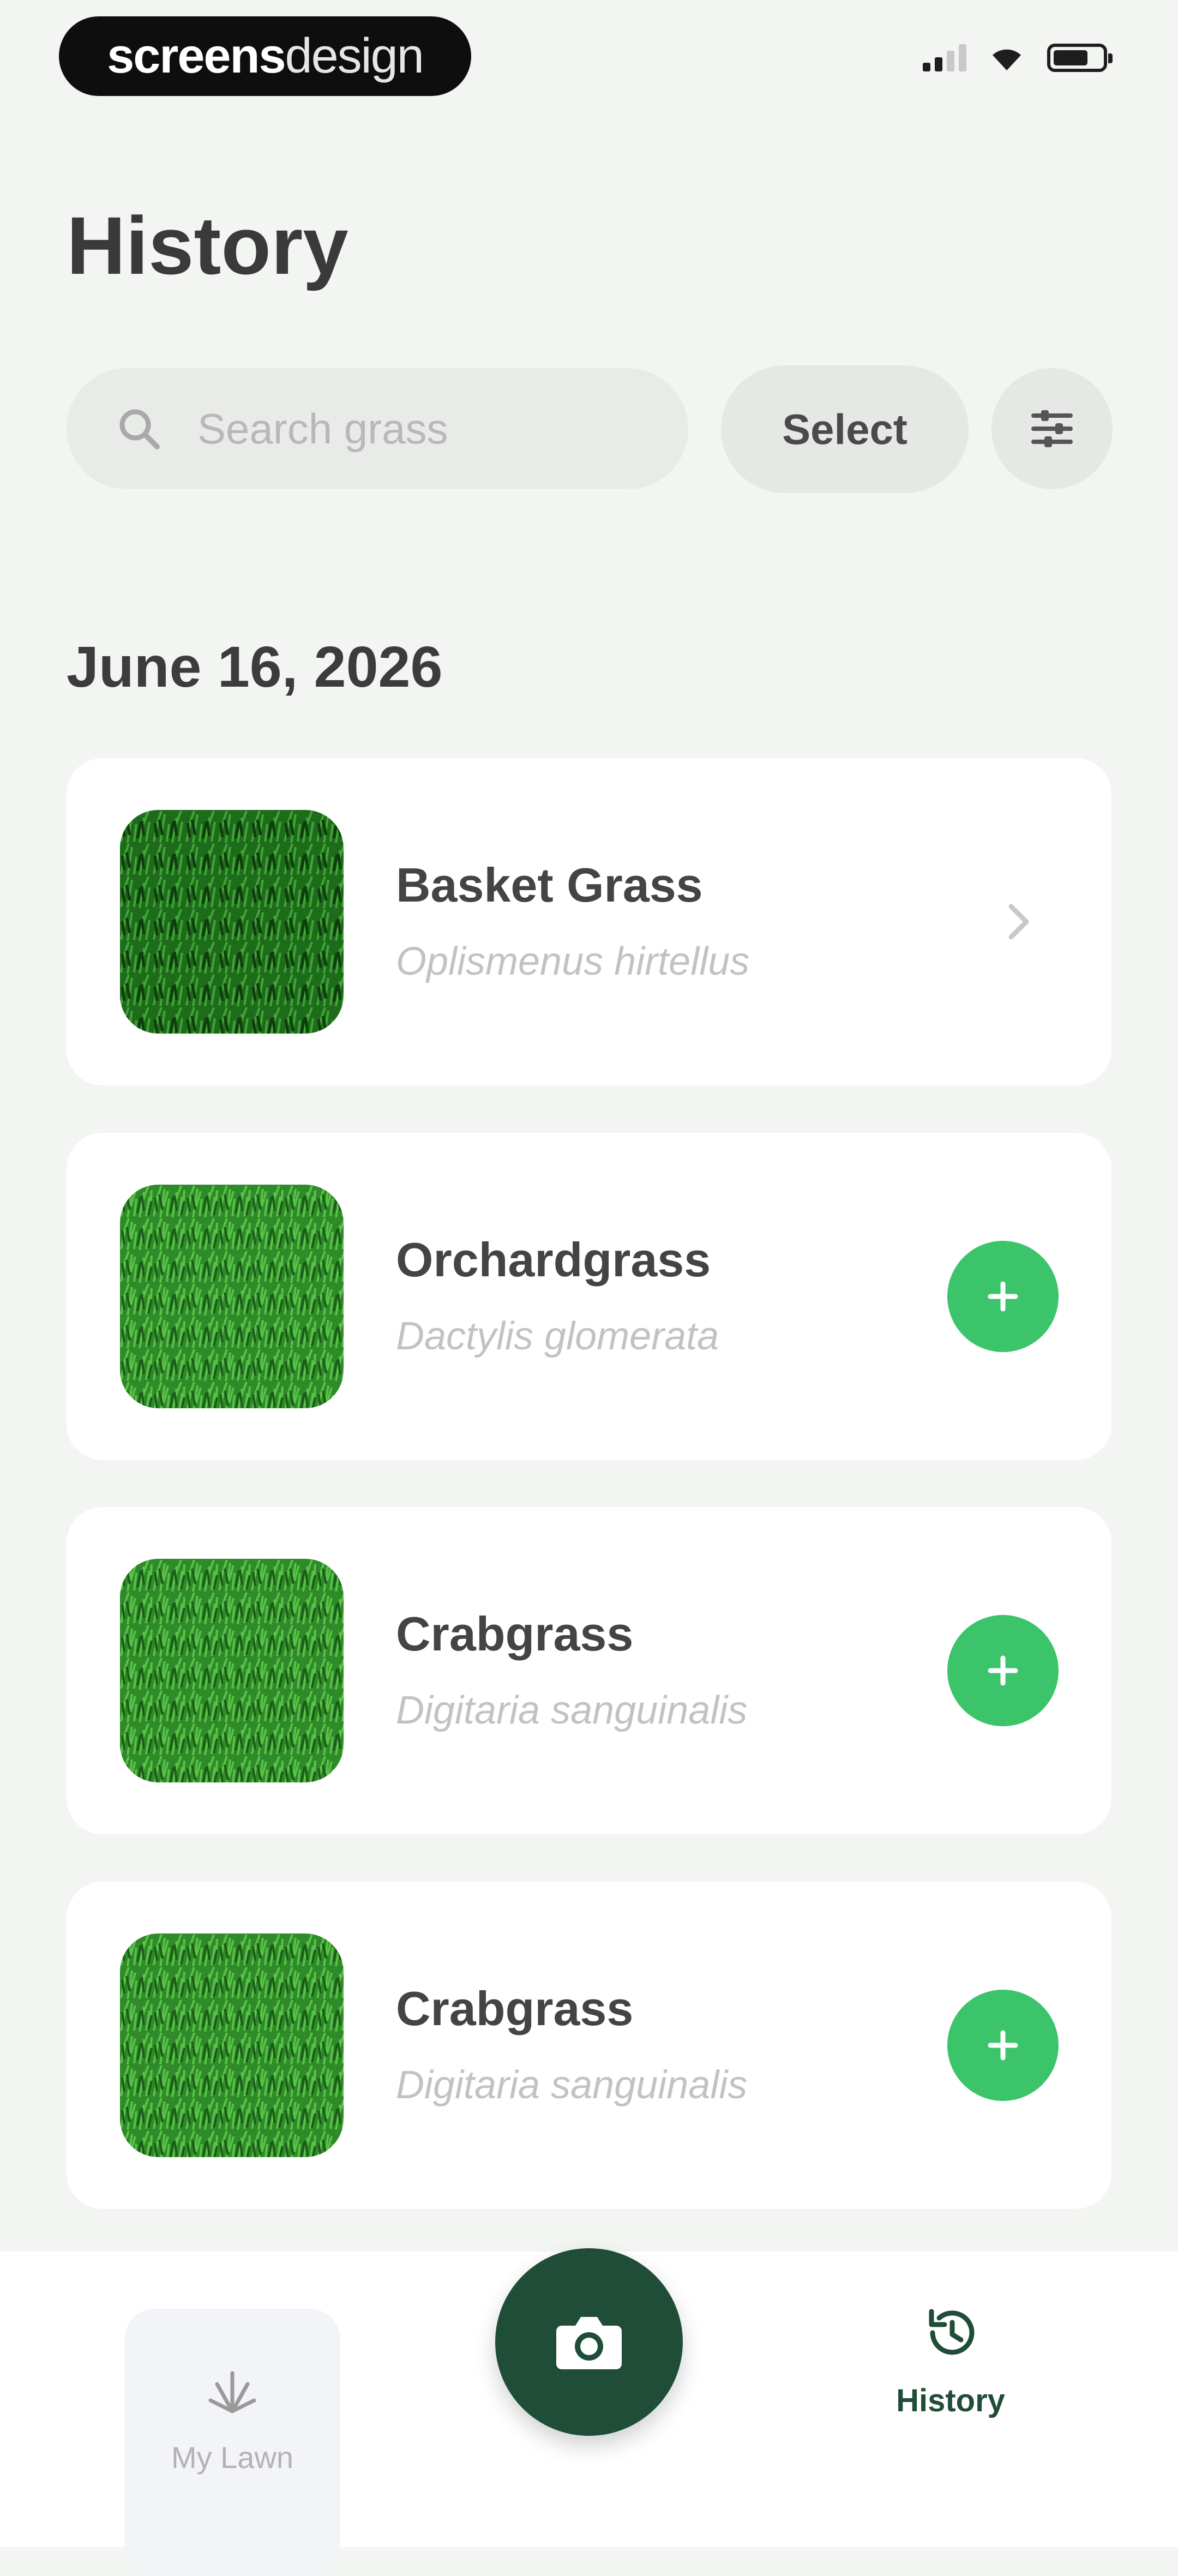  Describe the element at coordinates (589, 1297) in the screenshot. I see `list-item: Orchardgrass Dactylis glomerata` at that location.